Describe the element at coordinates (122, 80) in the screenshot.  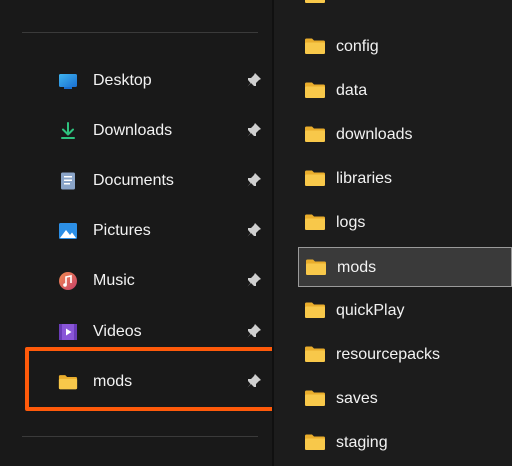
I see `quick-access-label: Desktop` at that location.